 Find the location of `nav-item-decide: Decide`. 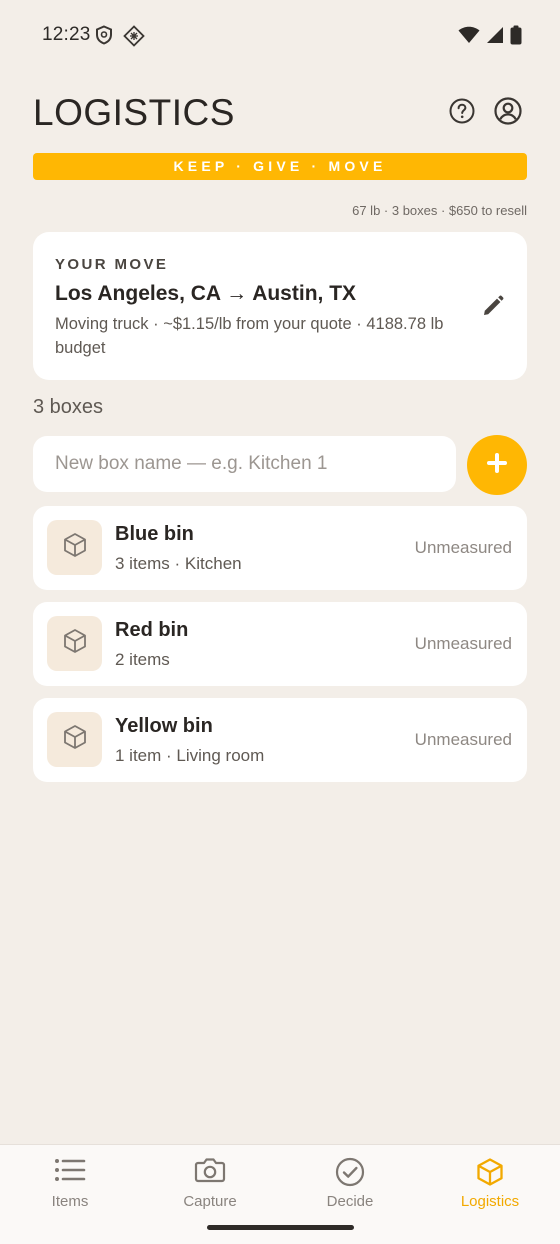

nav-item-decide: Decide is located at coordinates (350, 1185).